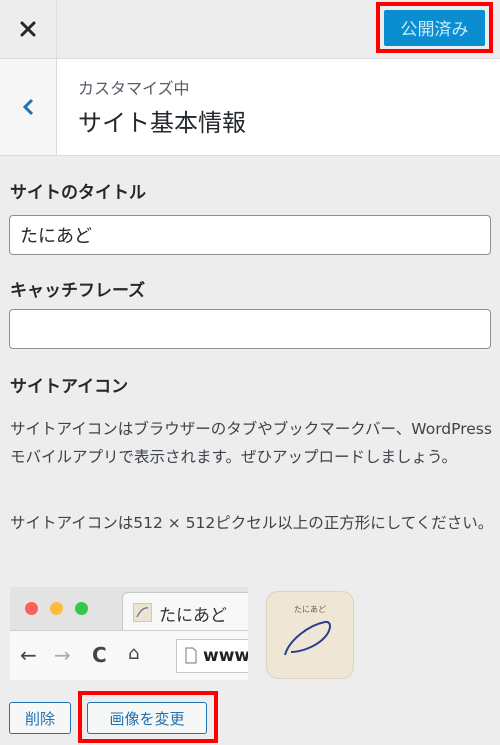 This screenshot has height=745, width=500. Describe the element at coordinates (134, 88) in the screenshot. I see `customizing-label: カスタマイズ中` at that location.